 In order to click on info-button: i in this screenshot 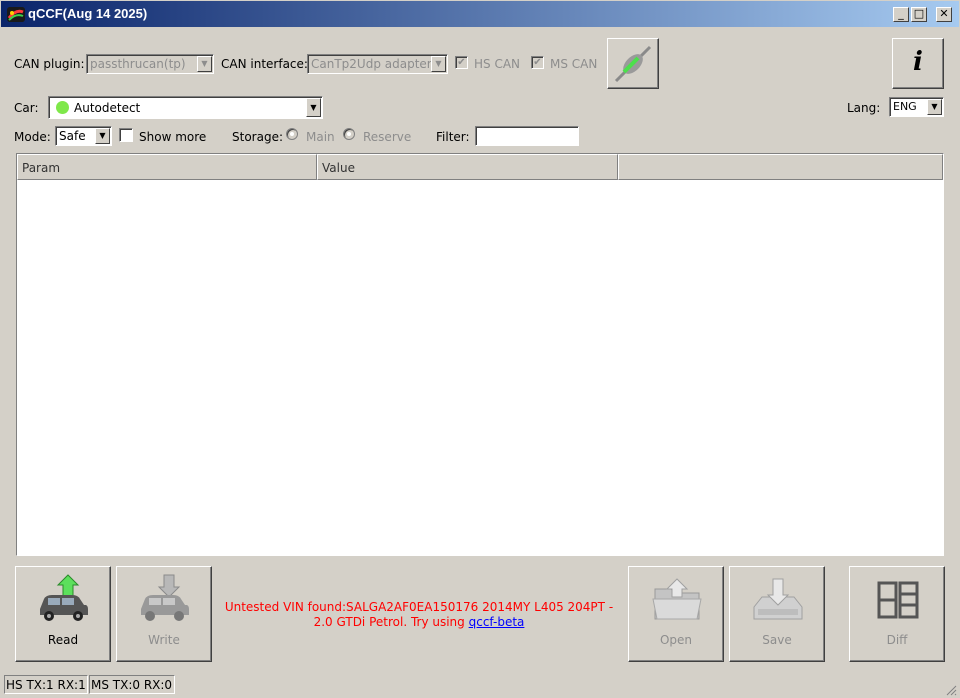, I will do `click(918, 63)`.